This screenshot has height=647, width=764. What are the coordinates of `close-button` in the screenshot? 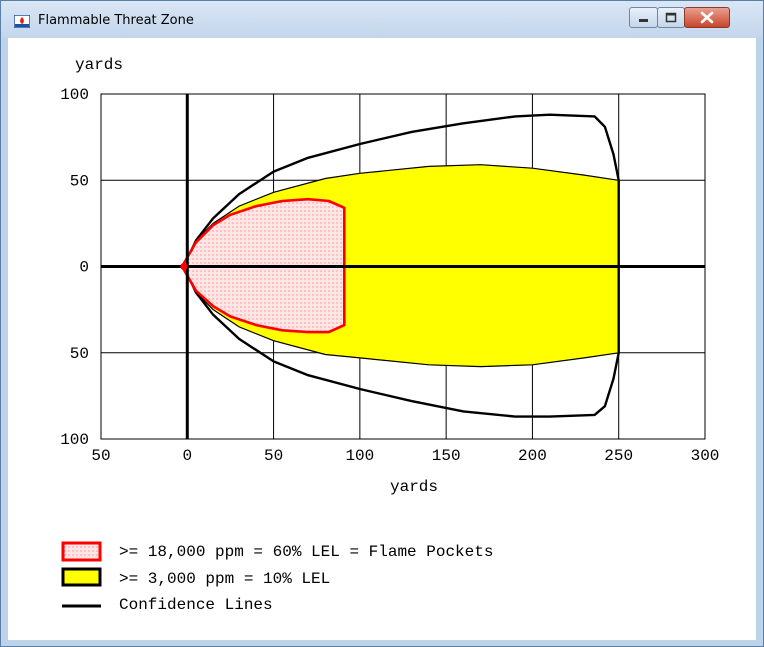 It's located at (707, 17).